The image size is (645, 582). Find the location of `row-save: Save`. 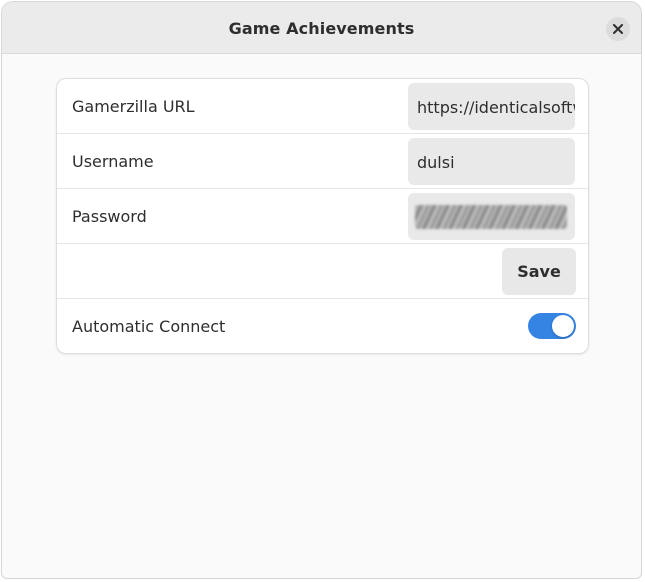

row-save: Save is located at coordinates (322, 271).